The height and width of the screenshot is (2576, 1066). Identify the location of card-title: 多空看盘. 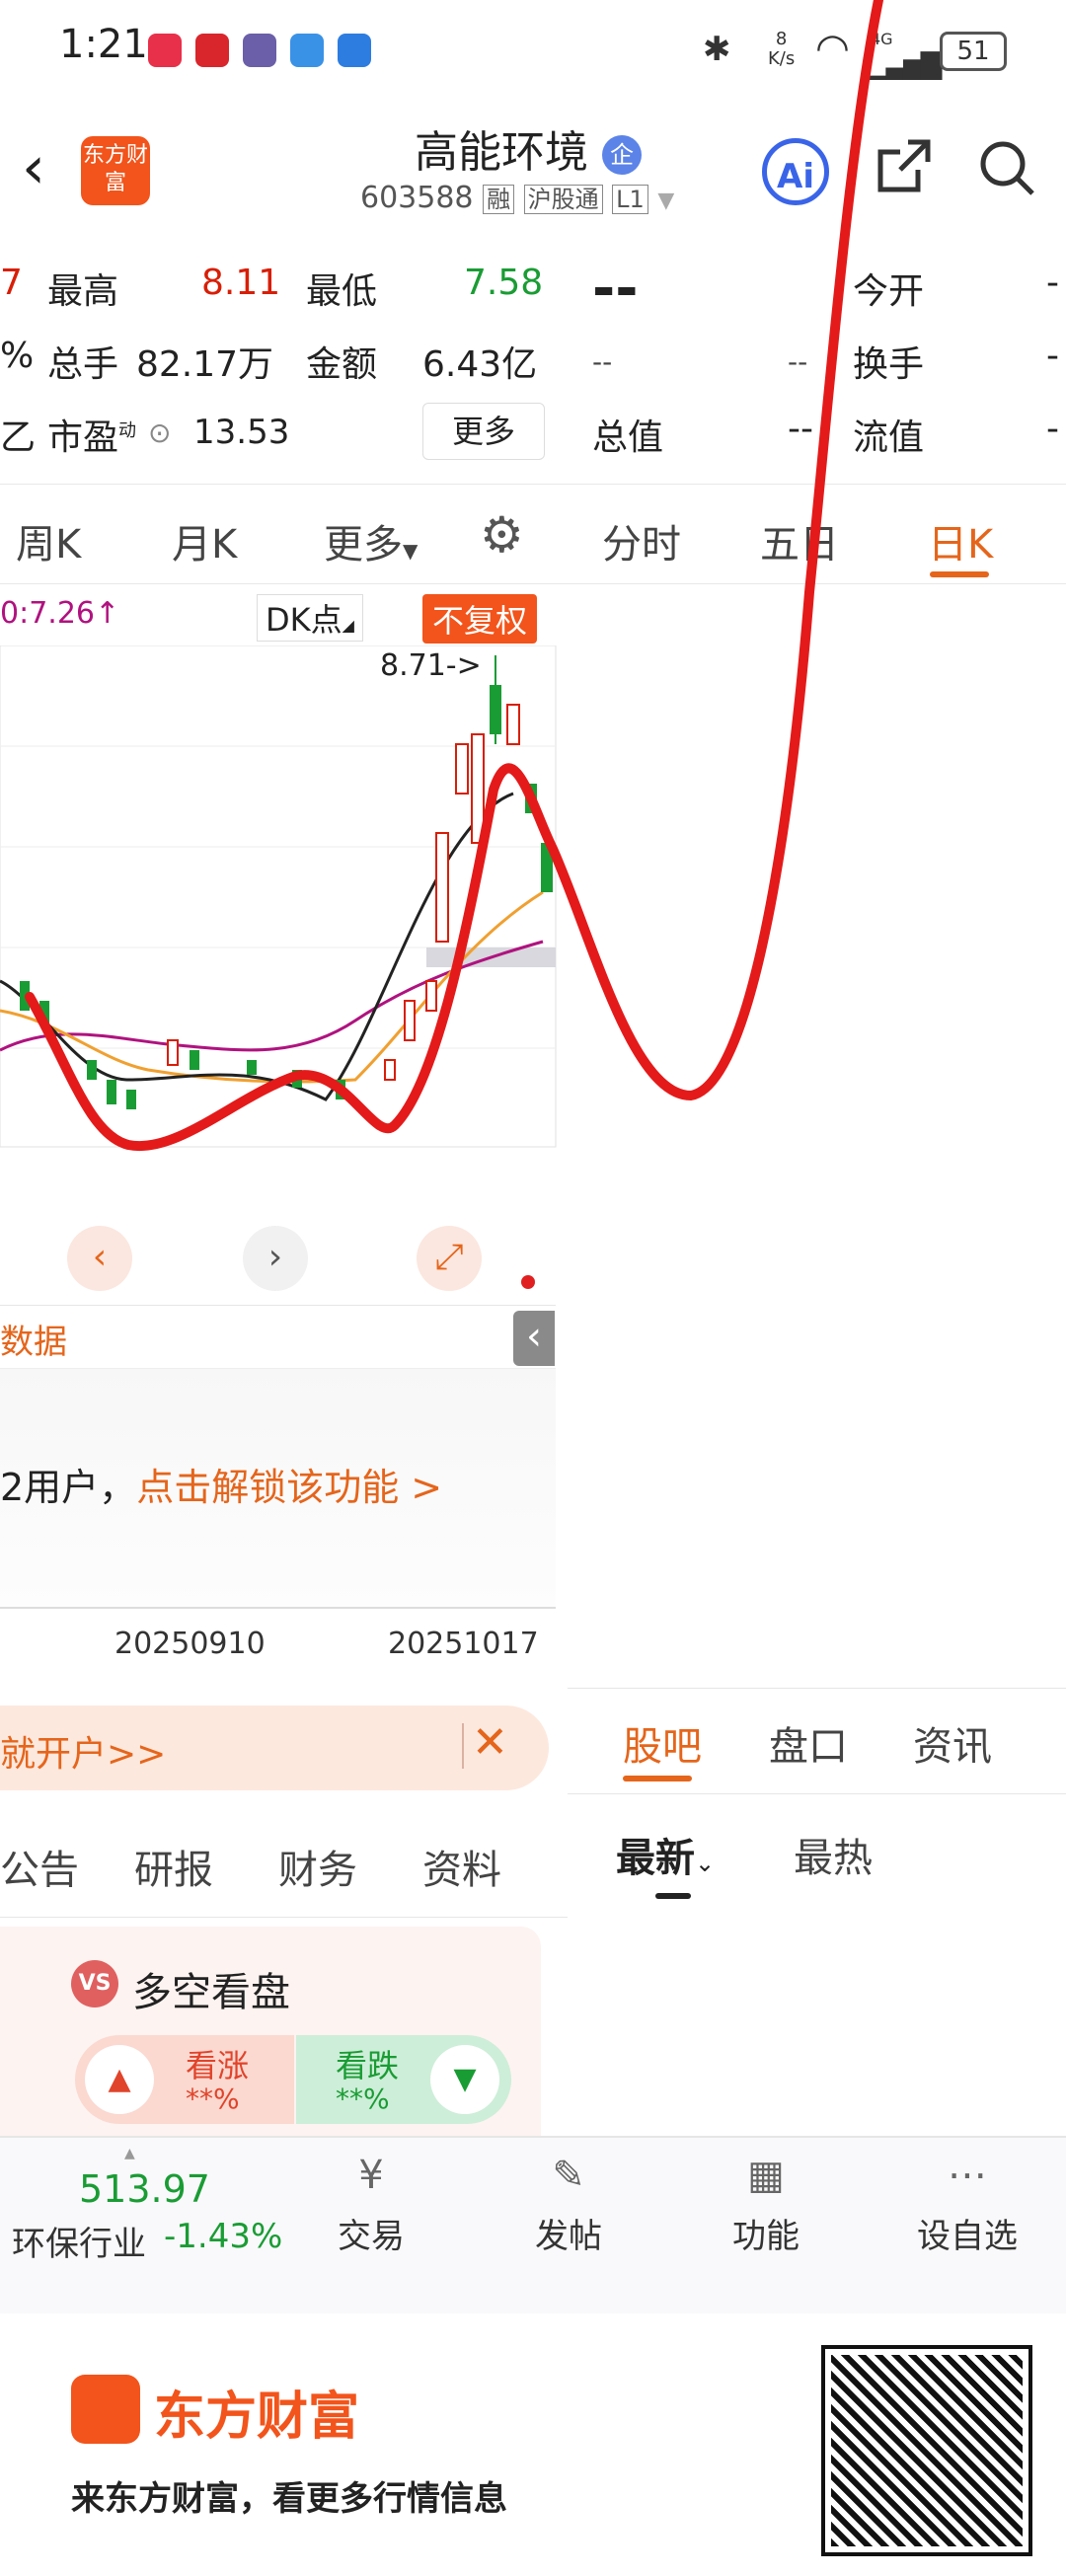
(211, 1992).